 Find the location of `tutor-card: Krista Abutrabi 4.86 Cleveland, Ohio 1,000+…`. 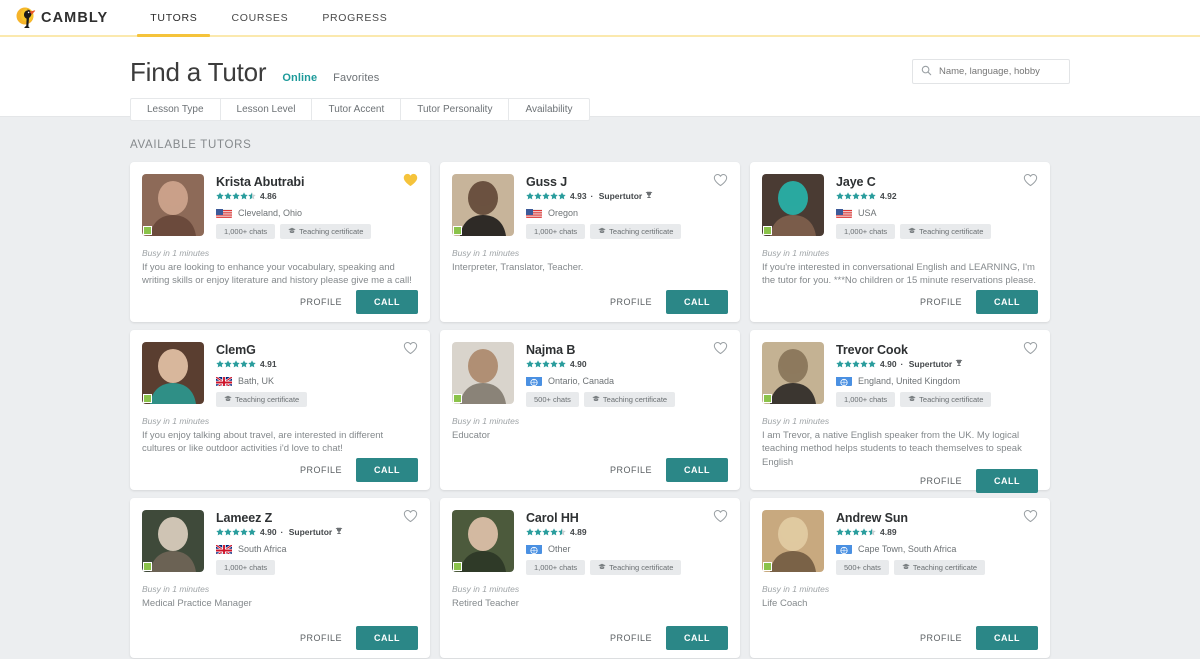

tutor-card: Krista Abutrabi 4.86 Cleveland, Ohio 1,000+… is located at coordinates (280, 242).